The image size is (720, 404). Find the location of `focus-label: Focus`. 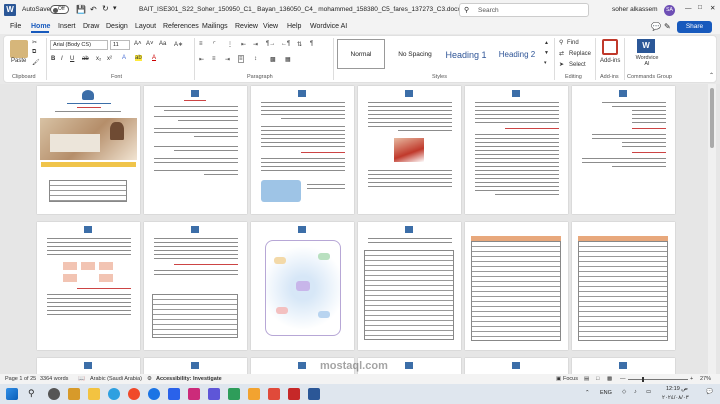

focus-label: Focus is located at coordinates (570, 379).